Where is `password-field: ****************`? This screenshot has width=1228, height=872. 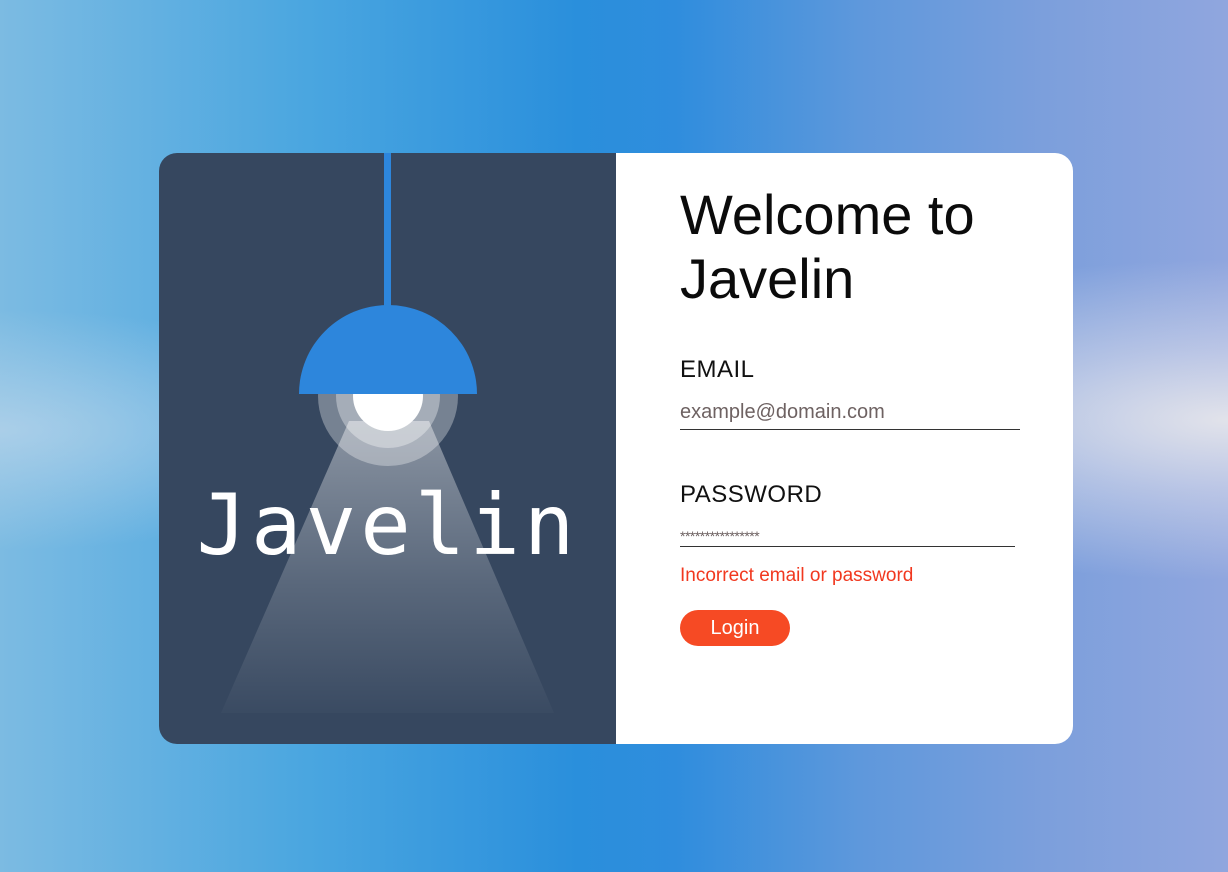 password-field: **************** is located at coordinates (847, 537).